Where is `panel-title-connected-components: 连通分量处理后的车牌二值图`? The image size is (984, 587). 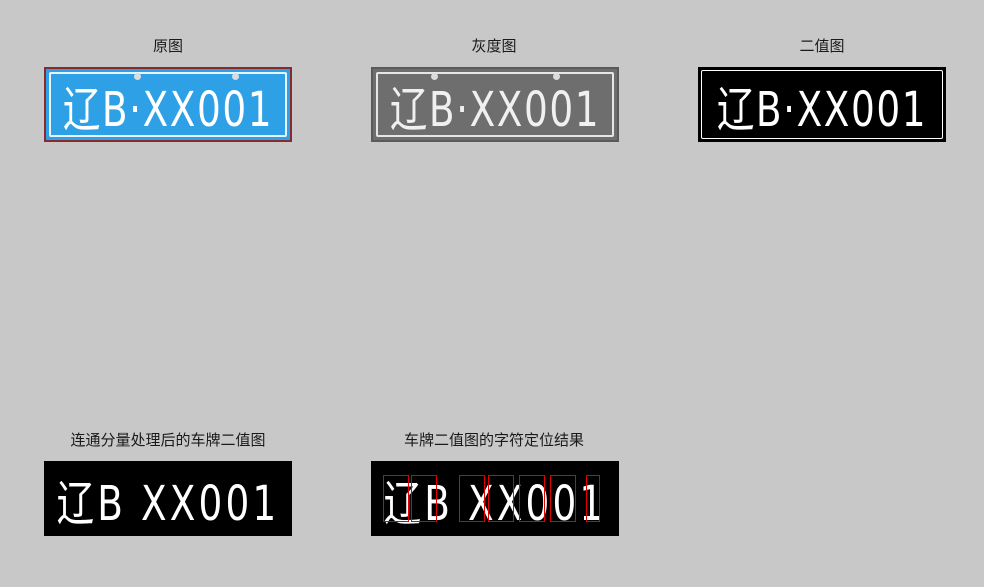
panel-title-connected-components: 连通分量处理后的车牌二值图 is located at coordinates (168, 440).